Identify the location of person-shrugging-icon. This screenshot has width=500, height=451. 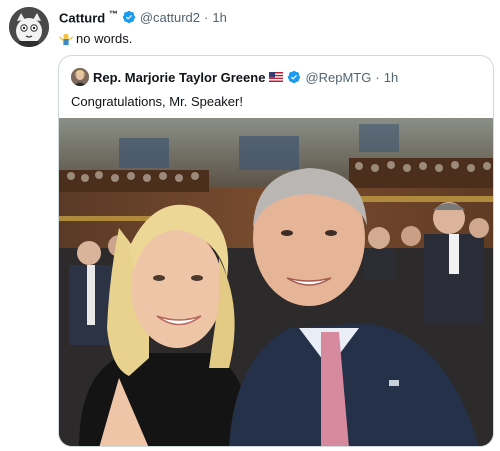
(66, 39).